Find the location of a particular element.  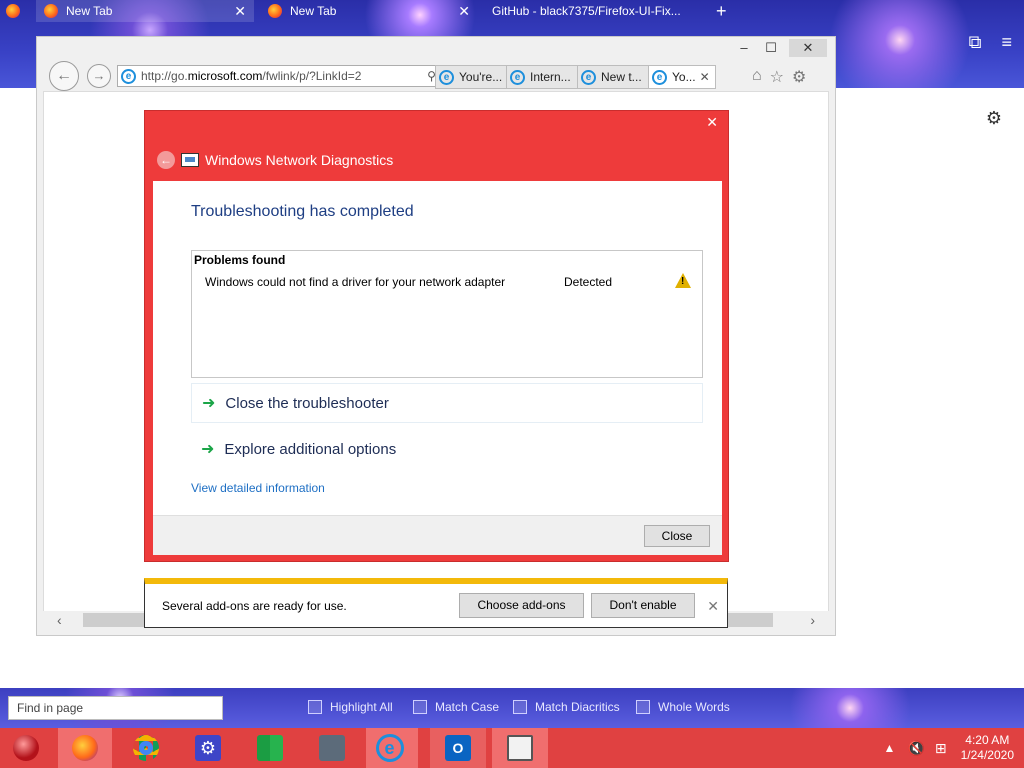

taskbar-network-diagnostics is located at coordinates (520, 748).